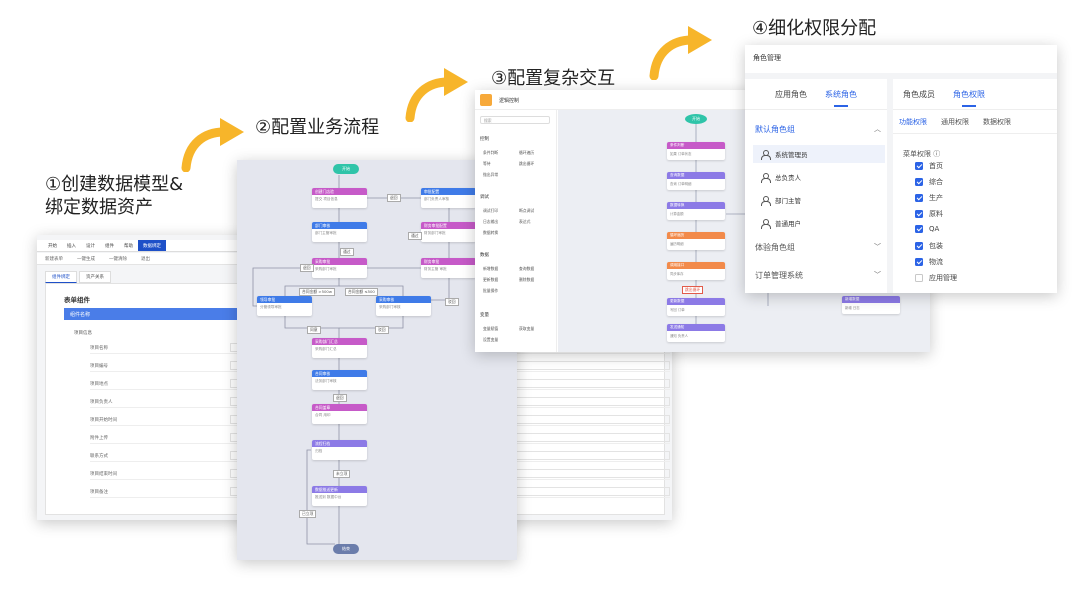 The width and height of the screenshot is (1080, 608). I want to click on permission-checkbox: 首页, so click(929, 166).